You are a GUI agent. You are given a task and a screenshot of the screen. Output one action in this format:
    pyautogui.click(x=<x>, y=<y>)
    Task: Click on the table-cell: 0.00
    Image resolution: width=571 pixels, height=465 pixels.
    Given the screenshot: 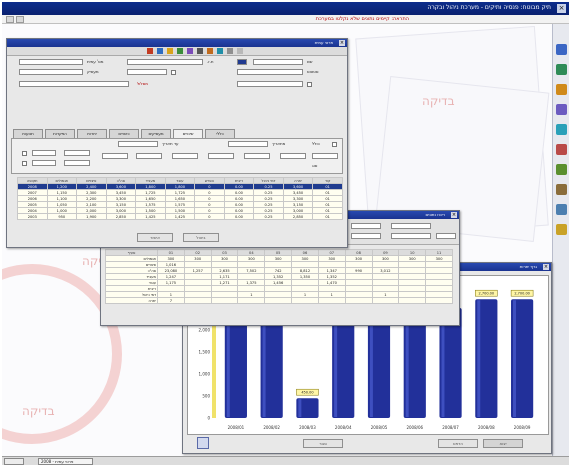 What is the action you would take?
    pyautogui.click(x=239, y=216)
    